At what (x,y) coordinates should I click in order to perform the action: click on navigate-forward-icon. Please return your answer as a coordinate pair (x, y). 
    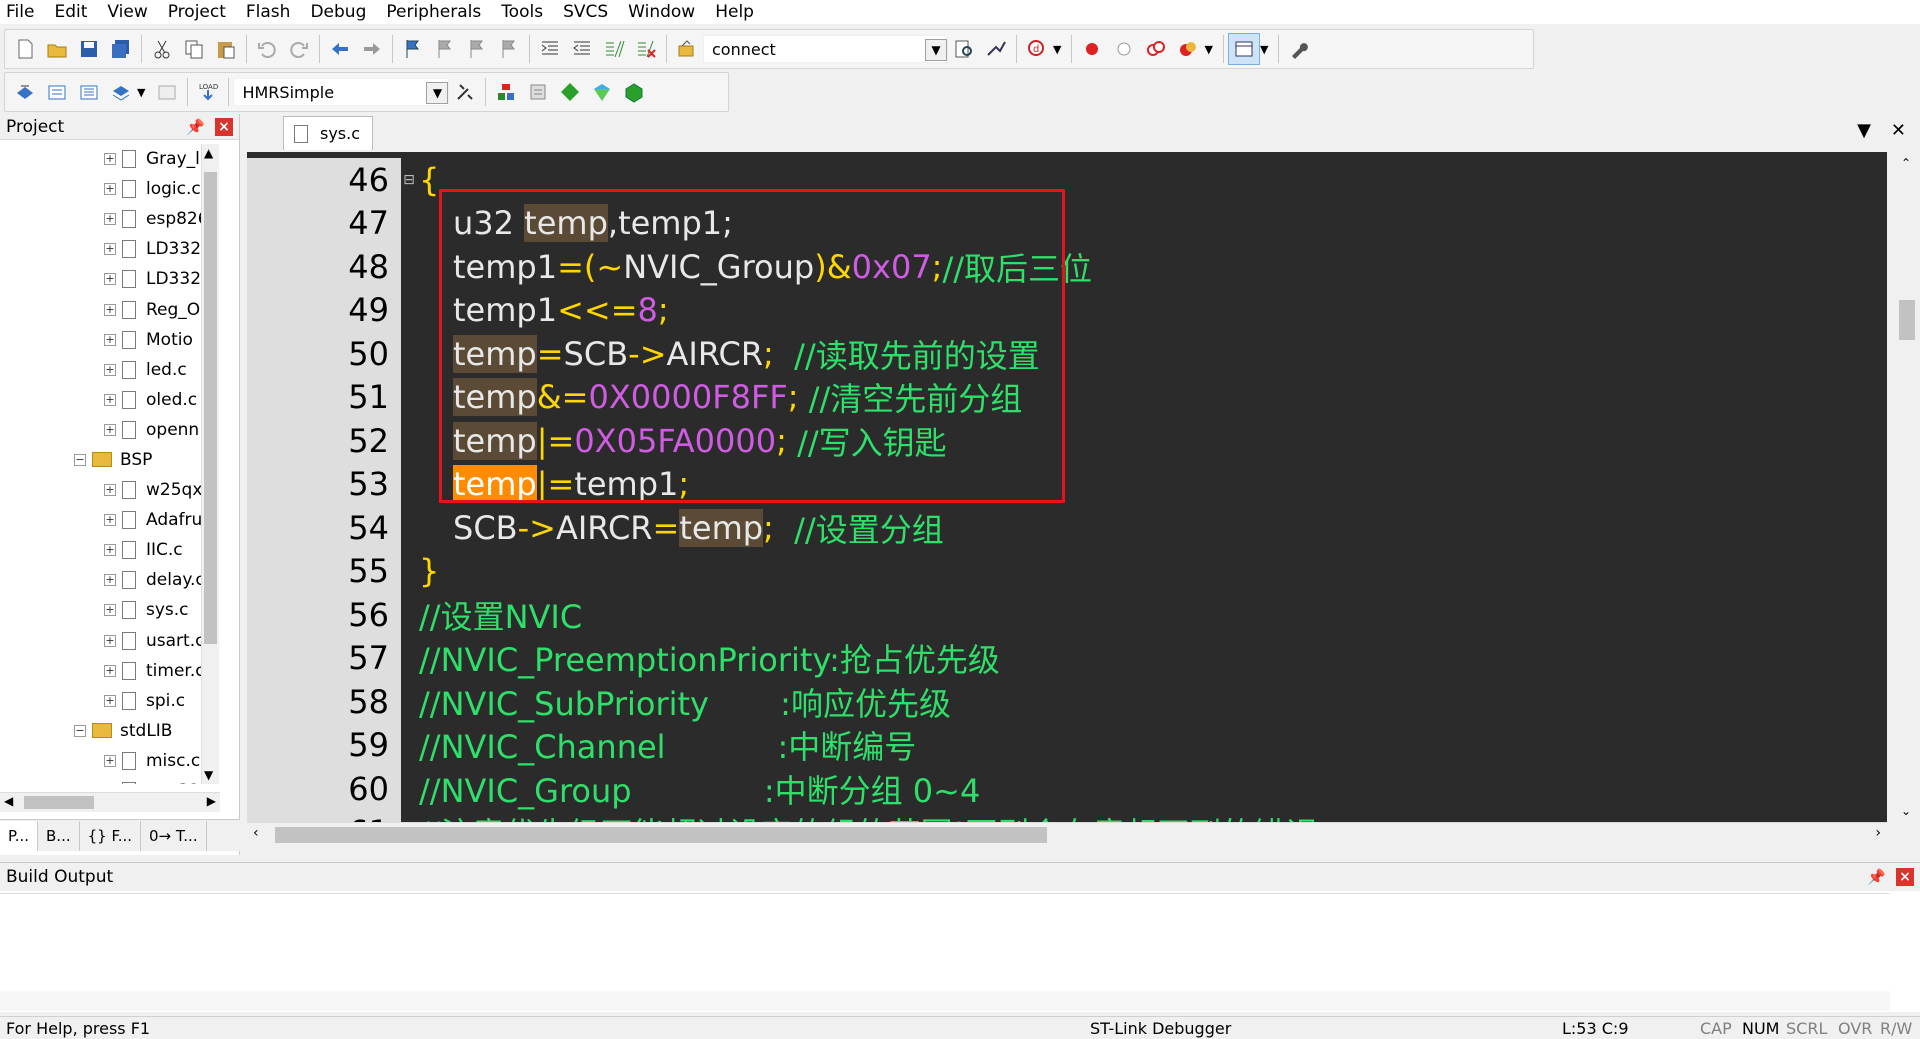
    Looking at the image, I should click on (372, 49).